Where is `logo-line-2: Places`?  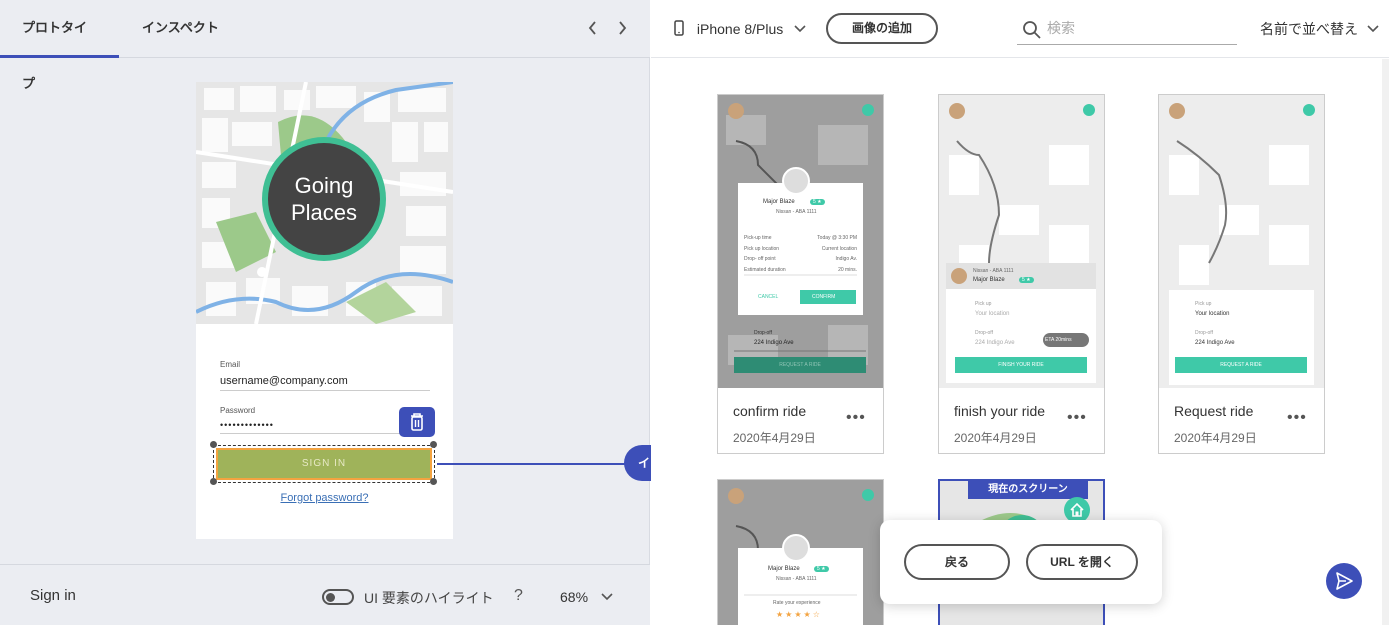 logo-line-2: Places is located at coordinates (324, 212).